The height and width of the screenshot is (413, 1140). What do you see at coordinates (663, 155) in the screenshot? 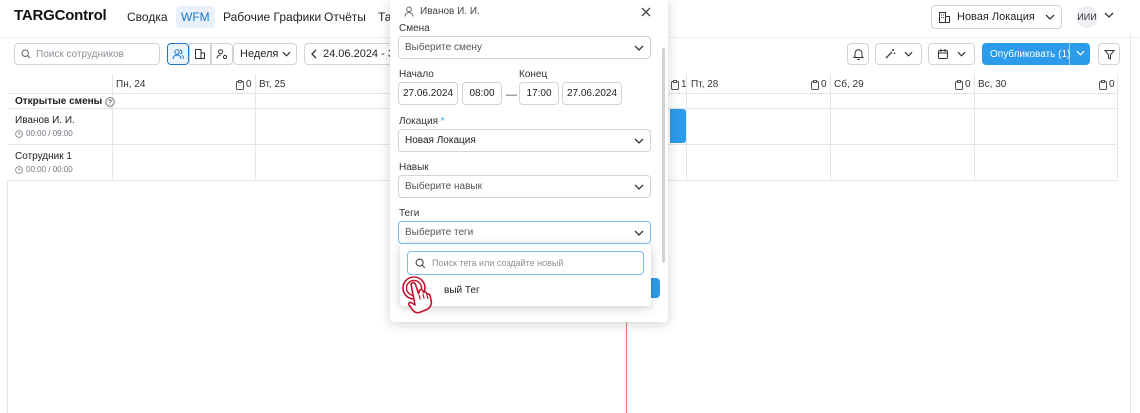
I see `panel-scrollbar` at bounding box center [663, 155].